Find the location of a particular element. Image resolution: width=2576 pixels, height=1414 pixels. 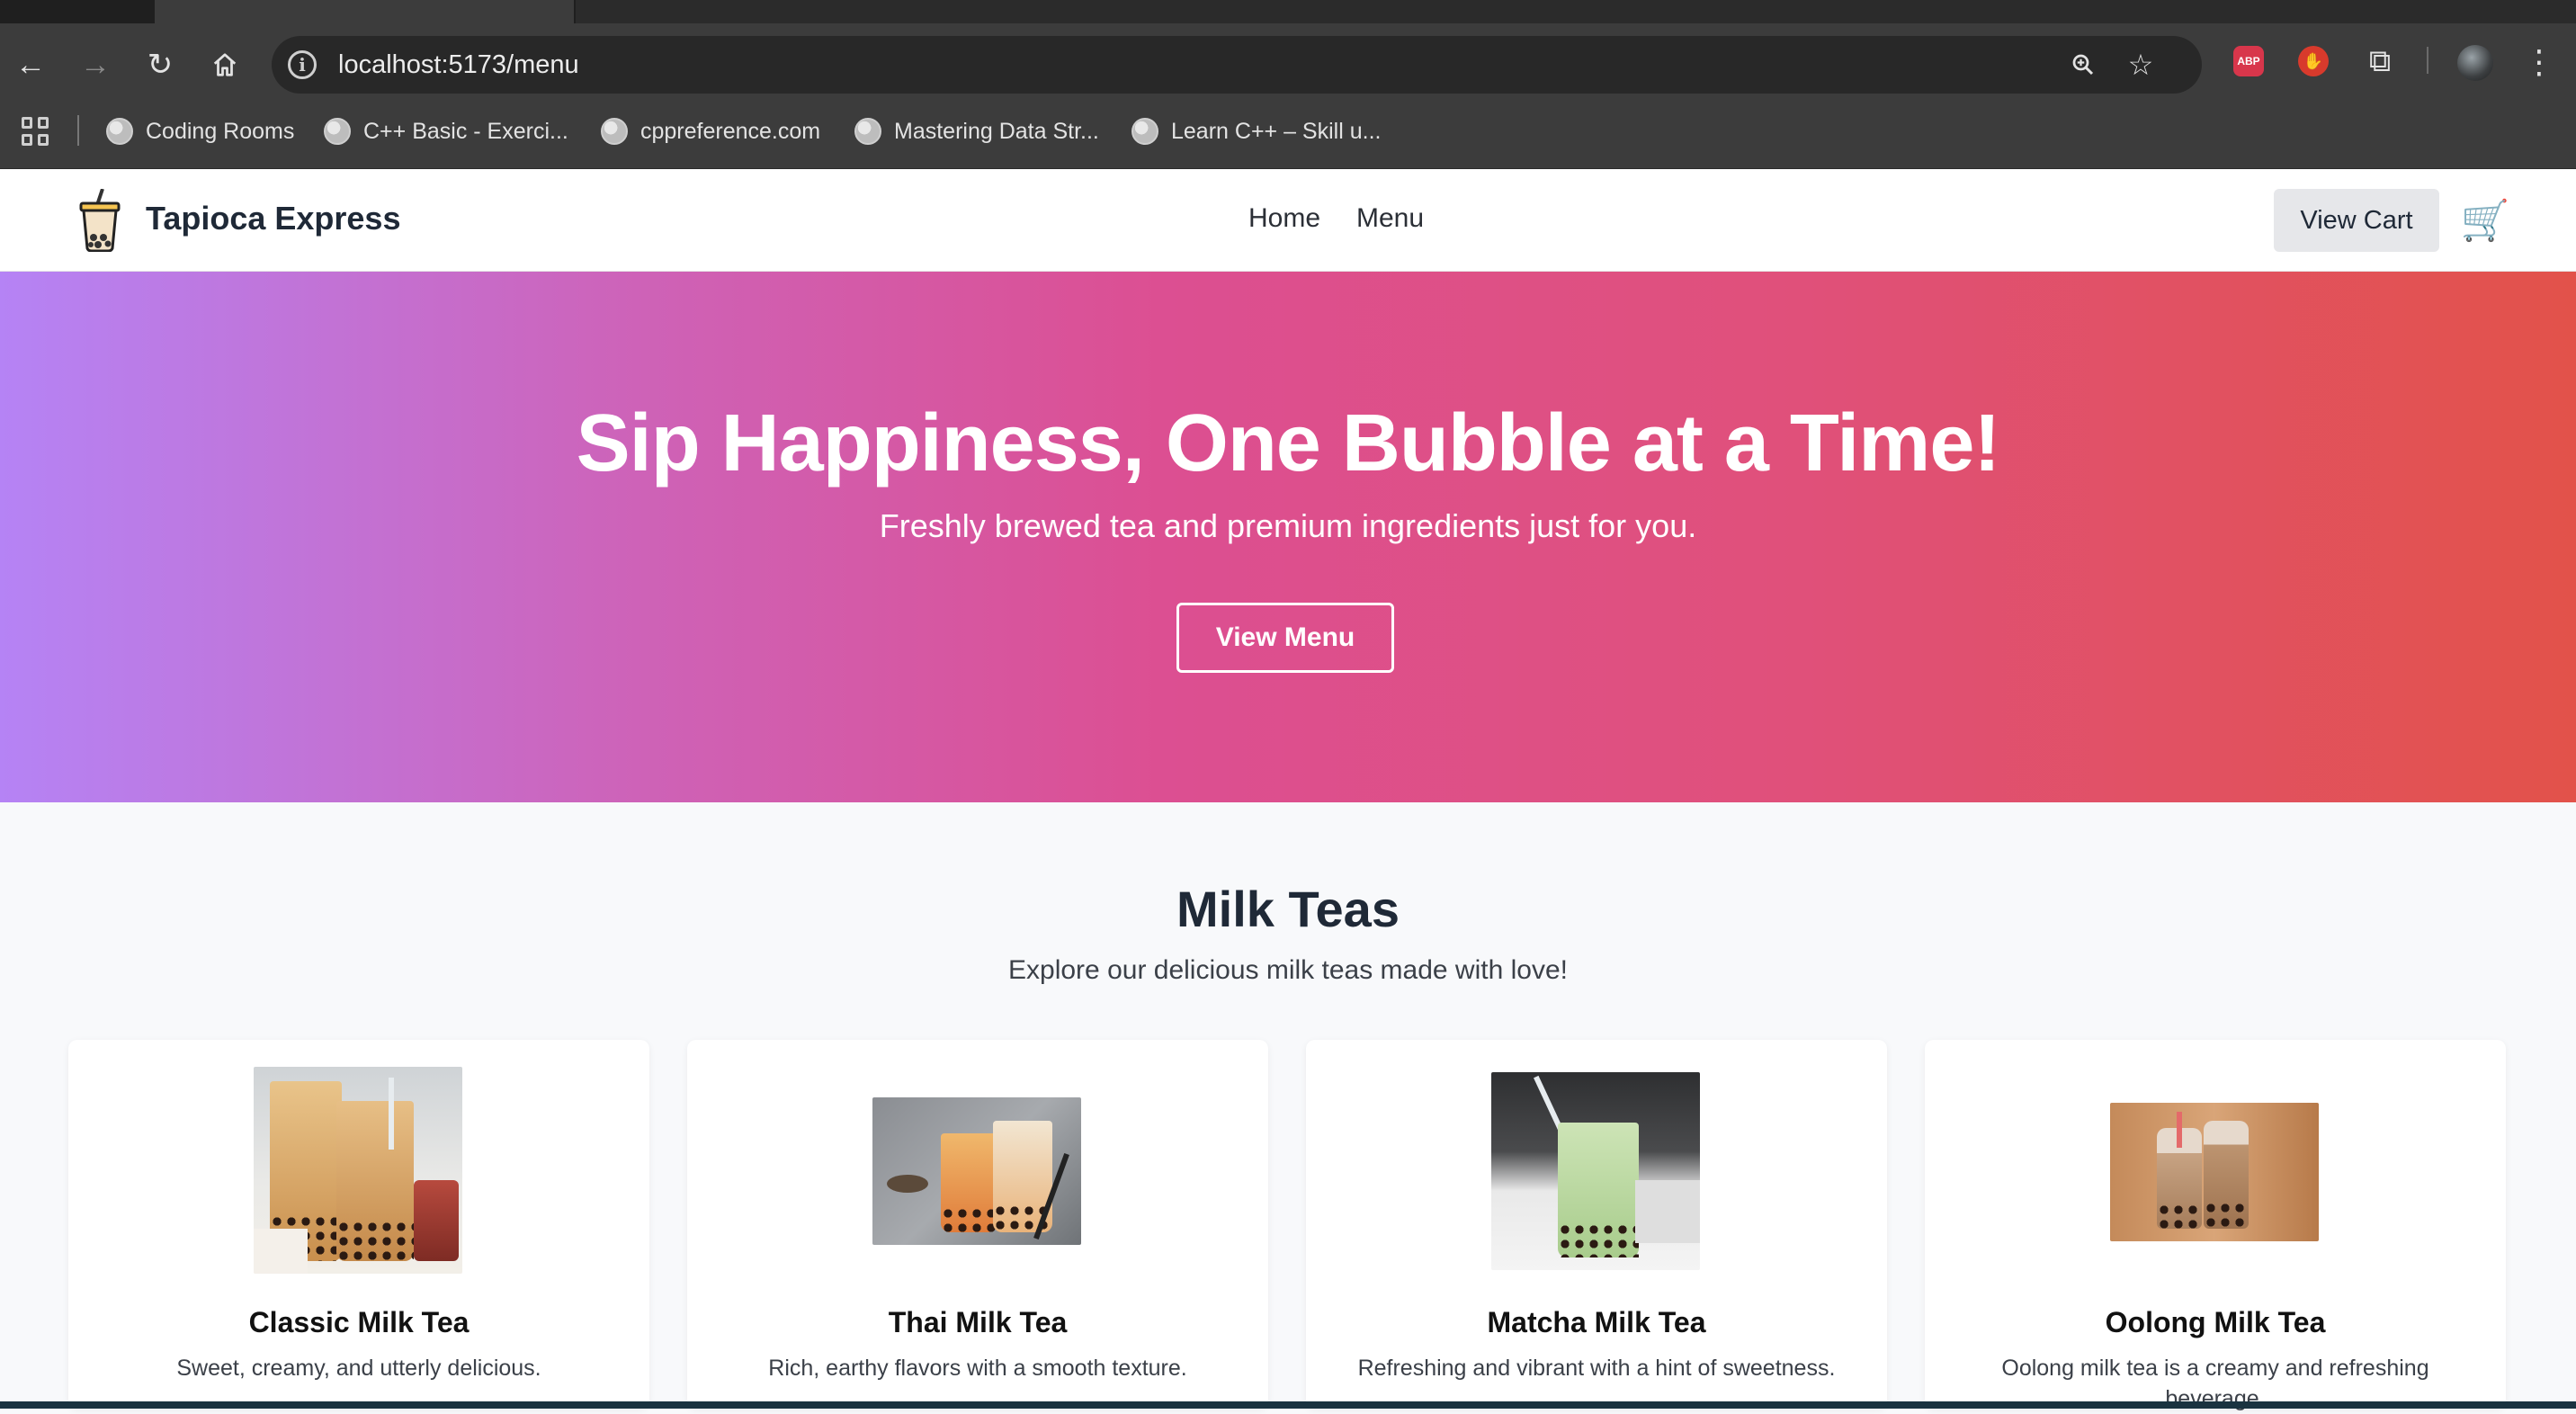

toolbar-divider is located at coordinates (2427, 60).